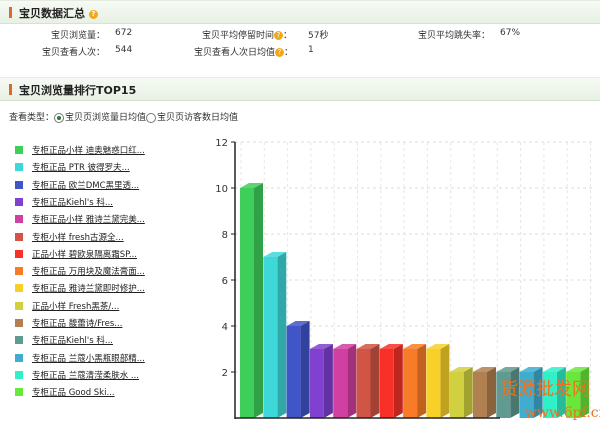  I want to click on watermark-text: 货源批发网, so click(545, 389).